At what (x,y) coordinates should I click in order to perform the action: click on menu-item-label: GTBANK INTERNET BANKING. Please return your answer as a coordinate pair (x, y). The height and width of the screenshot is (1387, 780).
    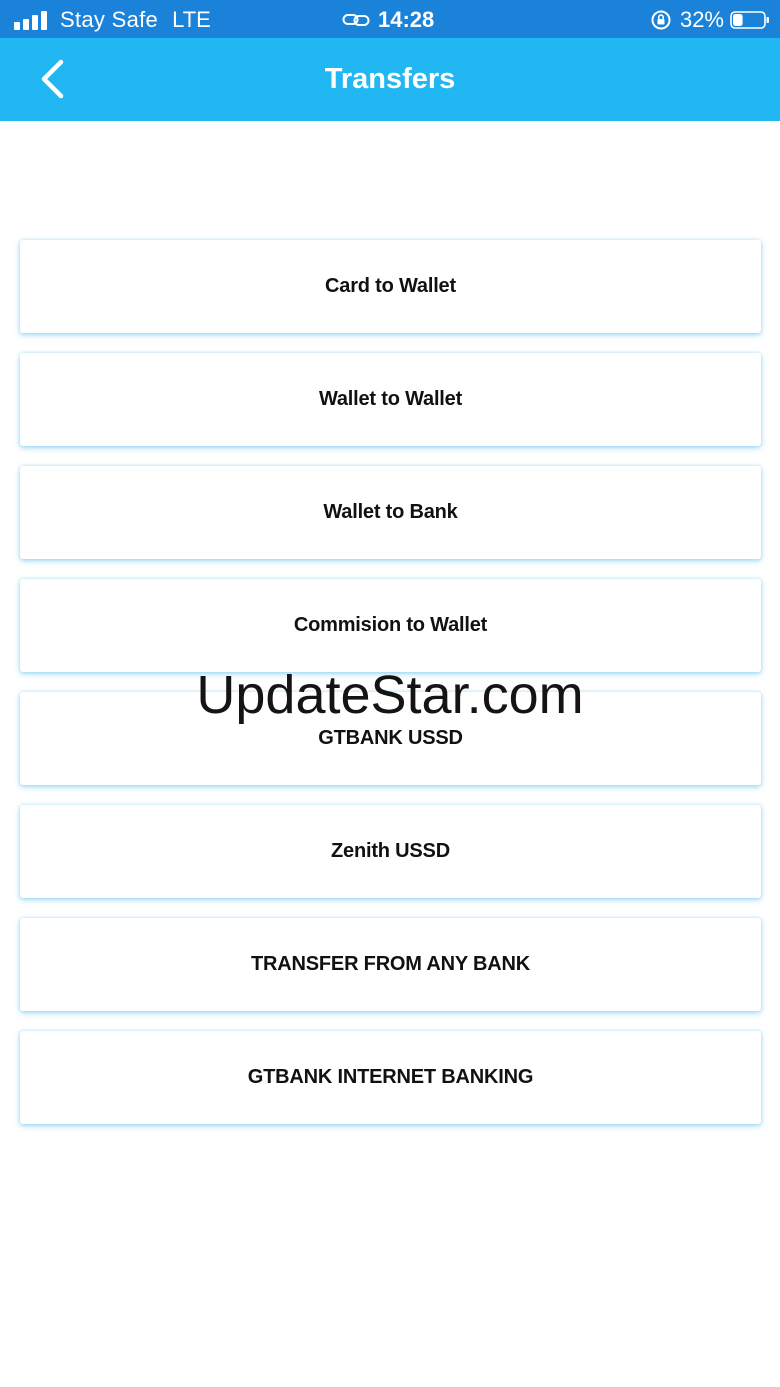
    Looking at the image, I should click on (390, 1077).